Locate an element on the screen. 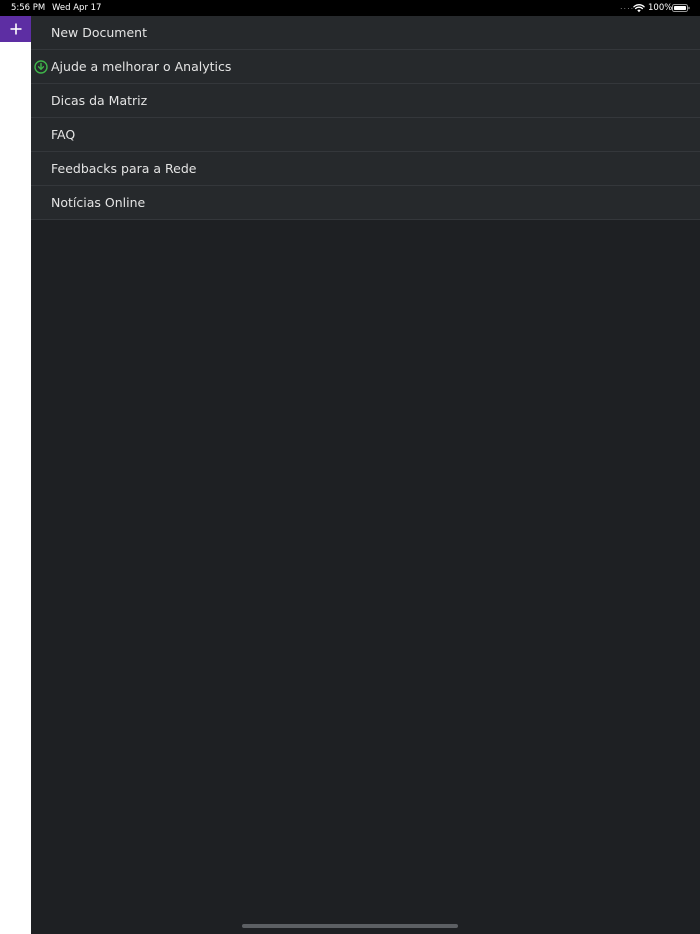 The height and width of the screenshot is (934, 700). menu-item-new-document: New Document is located at coordinates (365, 33).